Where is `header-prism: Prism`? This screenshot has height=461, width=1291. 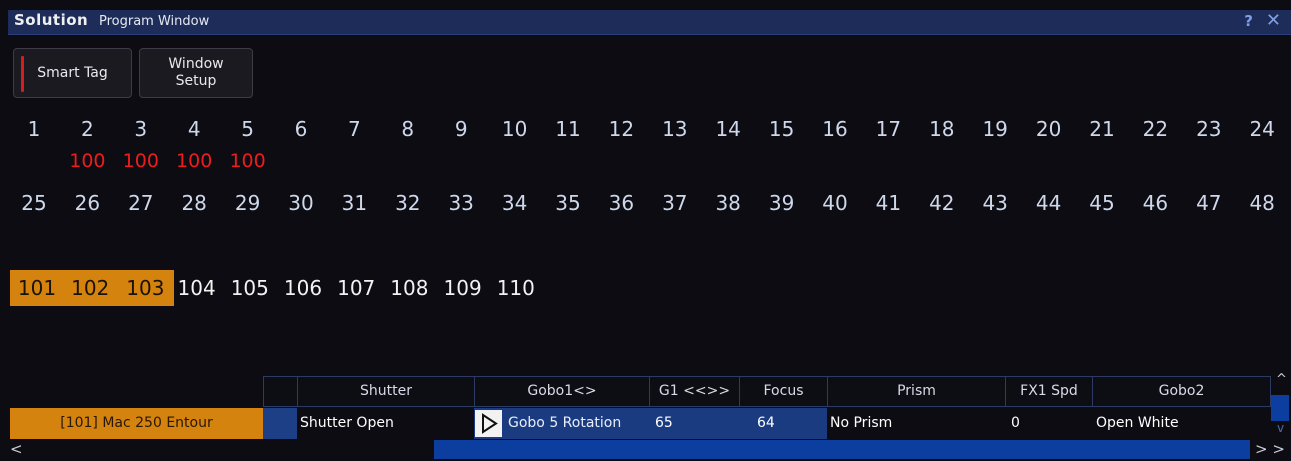
header-prism: Prism is located at coordinates (916, 391).